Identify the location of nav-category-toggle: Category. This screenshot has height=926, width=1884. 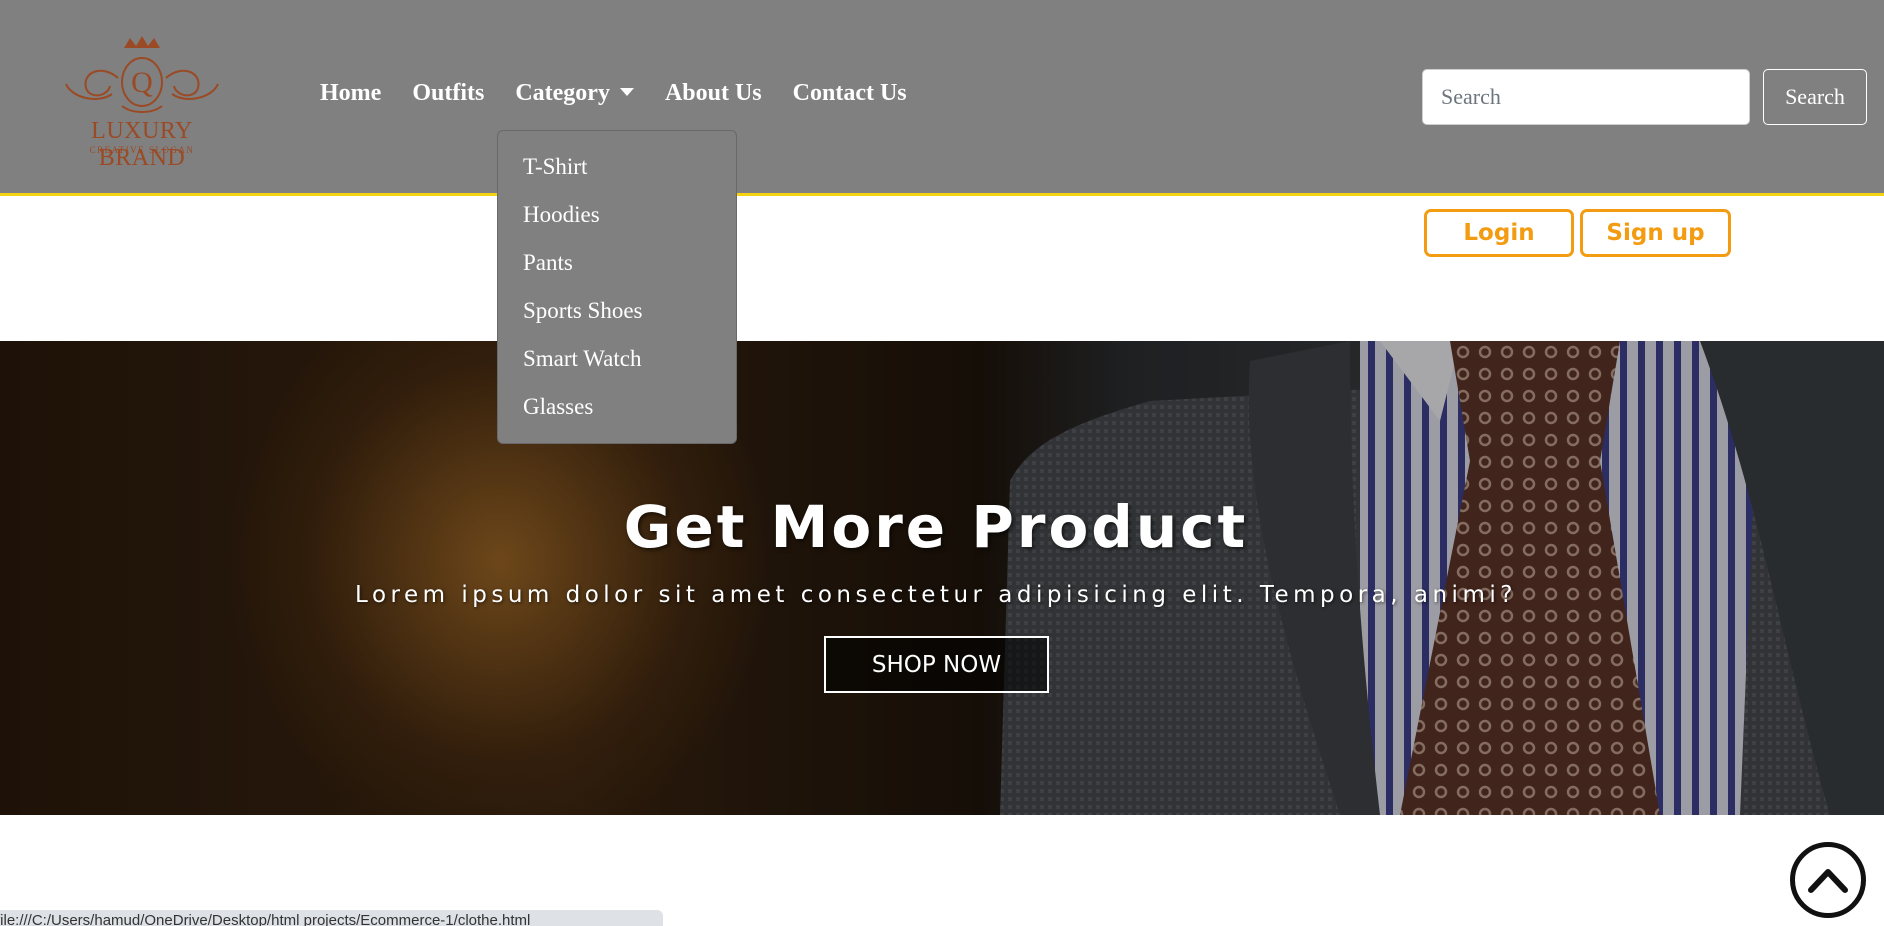
(574, 93).